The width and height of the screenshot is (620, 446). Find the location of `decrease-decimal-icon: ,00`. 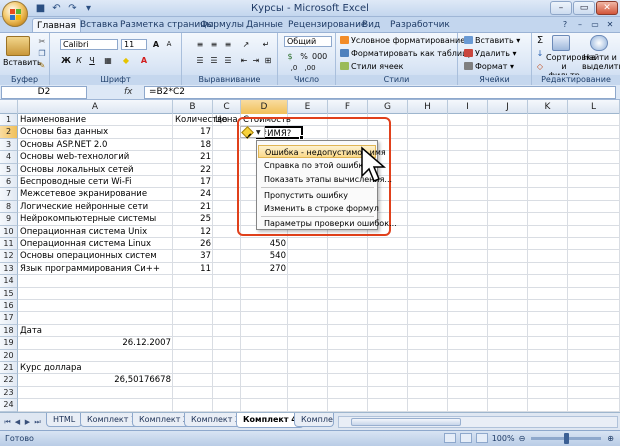

decrease-decimal-icon: ,00 is located at coordinates (310, 68).